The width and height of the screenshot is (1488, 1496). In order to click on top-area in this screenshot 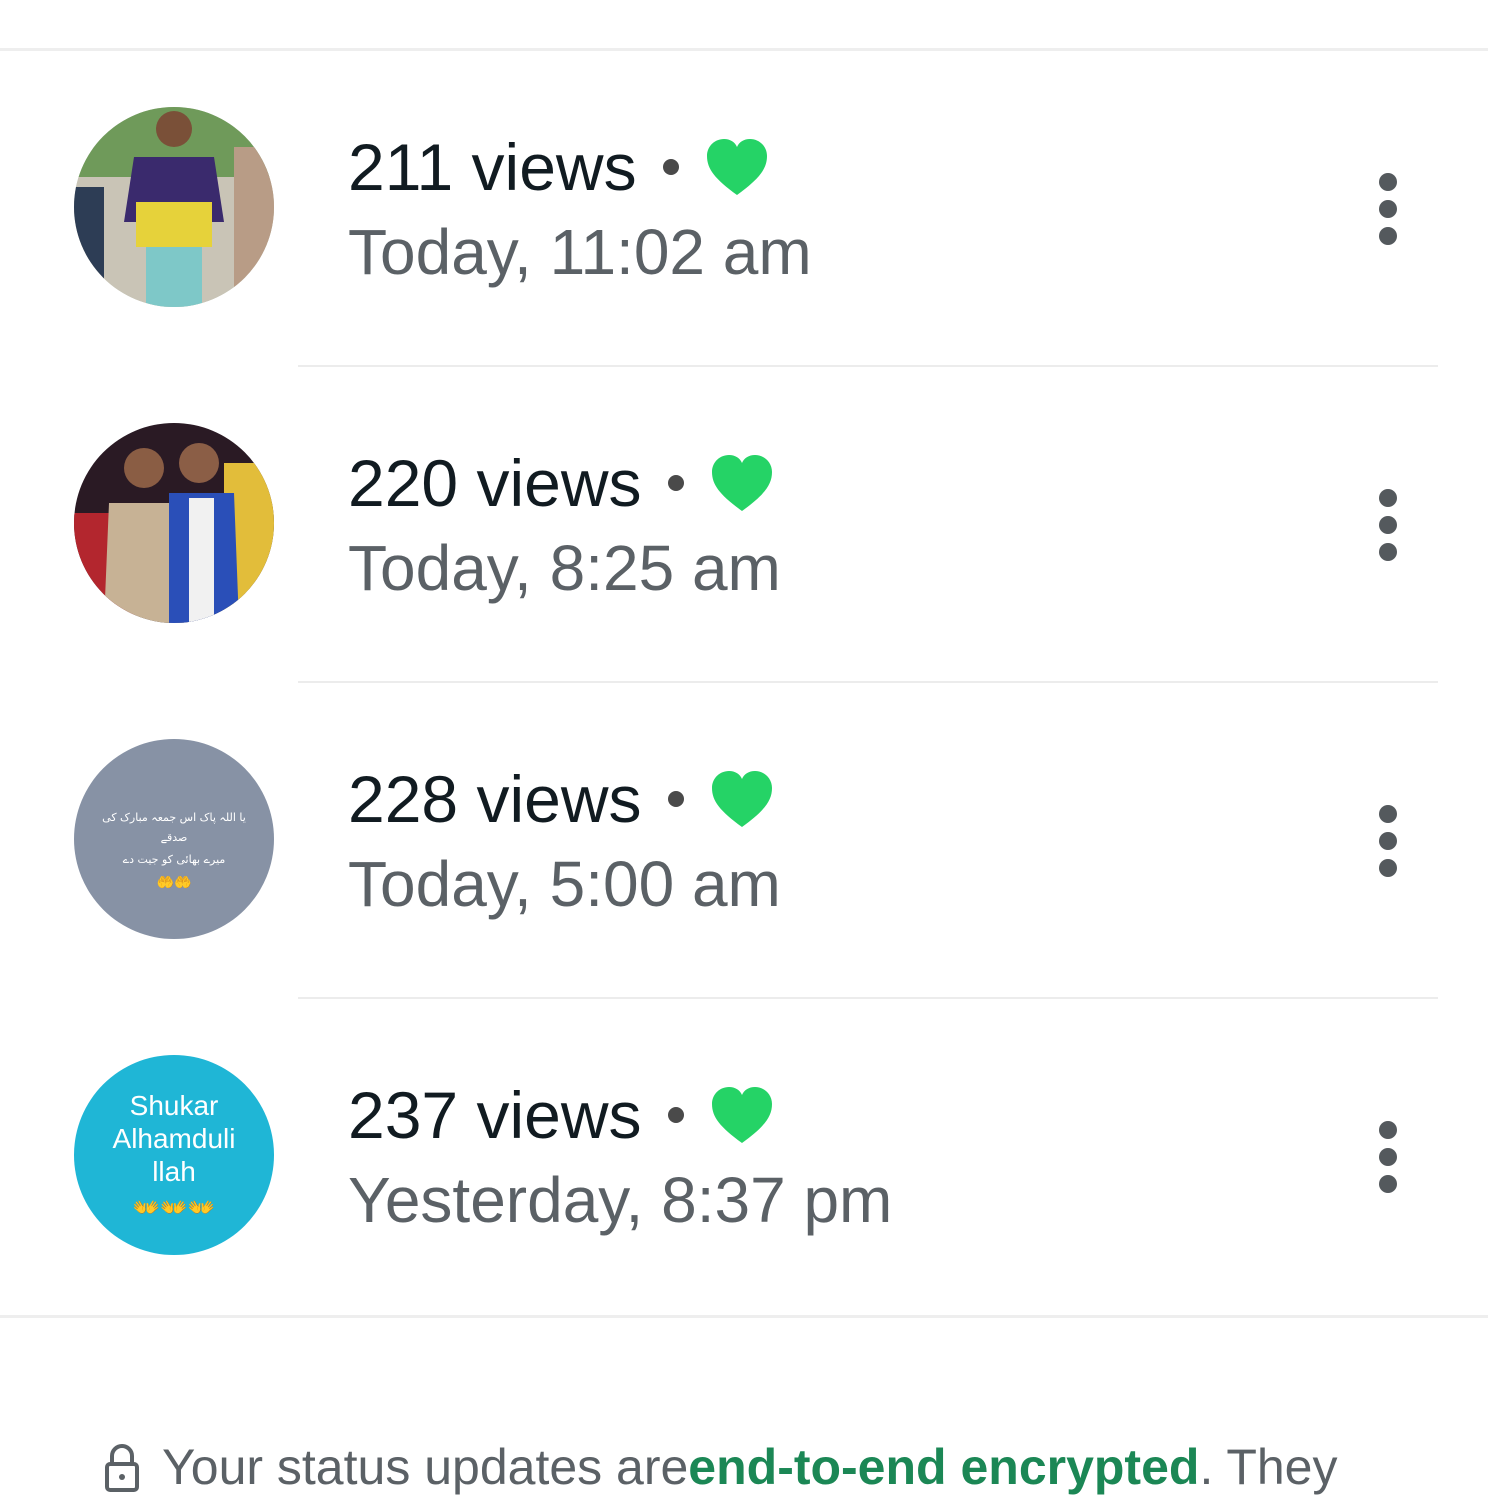, I will do `click(744, 25)`.